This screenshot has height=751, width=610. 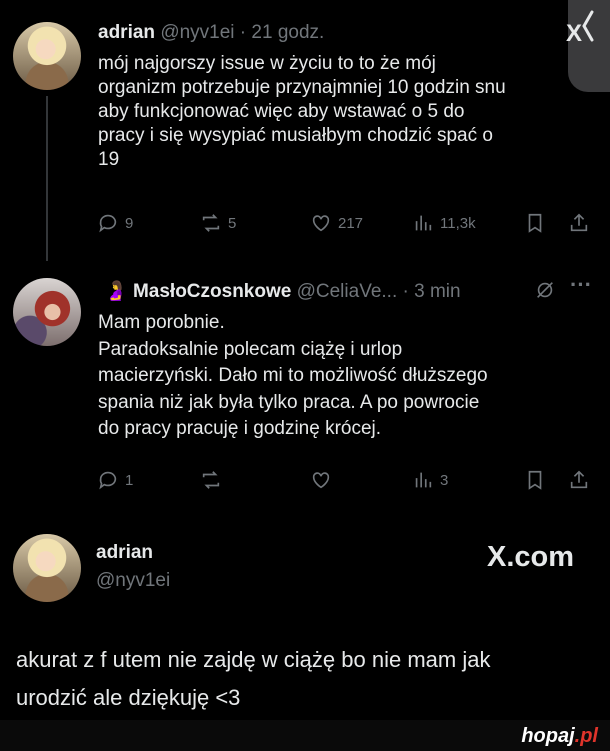 I want to click on xcom-logo: X.com, so click(x=531, y=557).